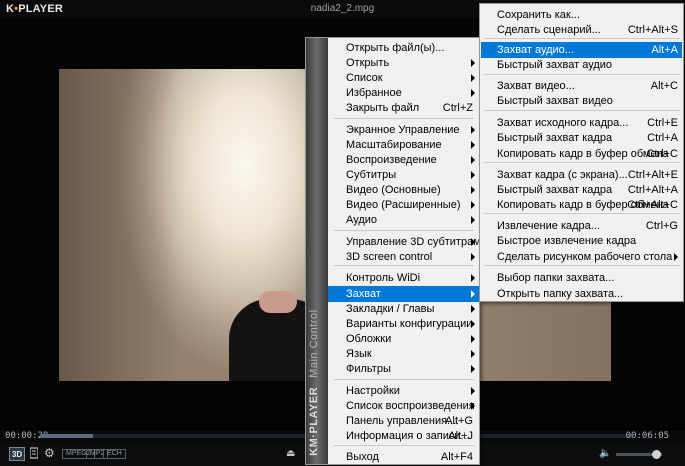 The width and height of the screenshot is (685, 466). Describe the element at coordinates (403, 354) in the screenshot. I see `menu-item: Язык` at that location.